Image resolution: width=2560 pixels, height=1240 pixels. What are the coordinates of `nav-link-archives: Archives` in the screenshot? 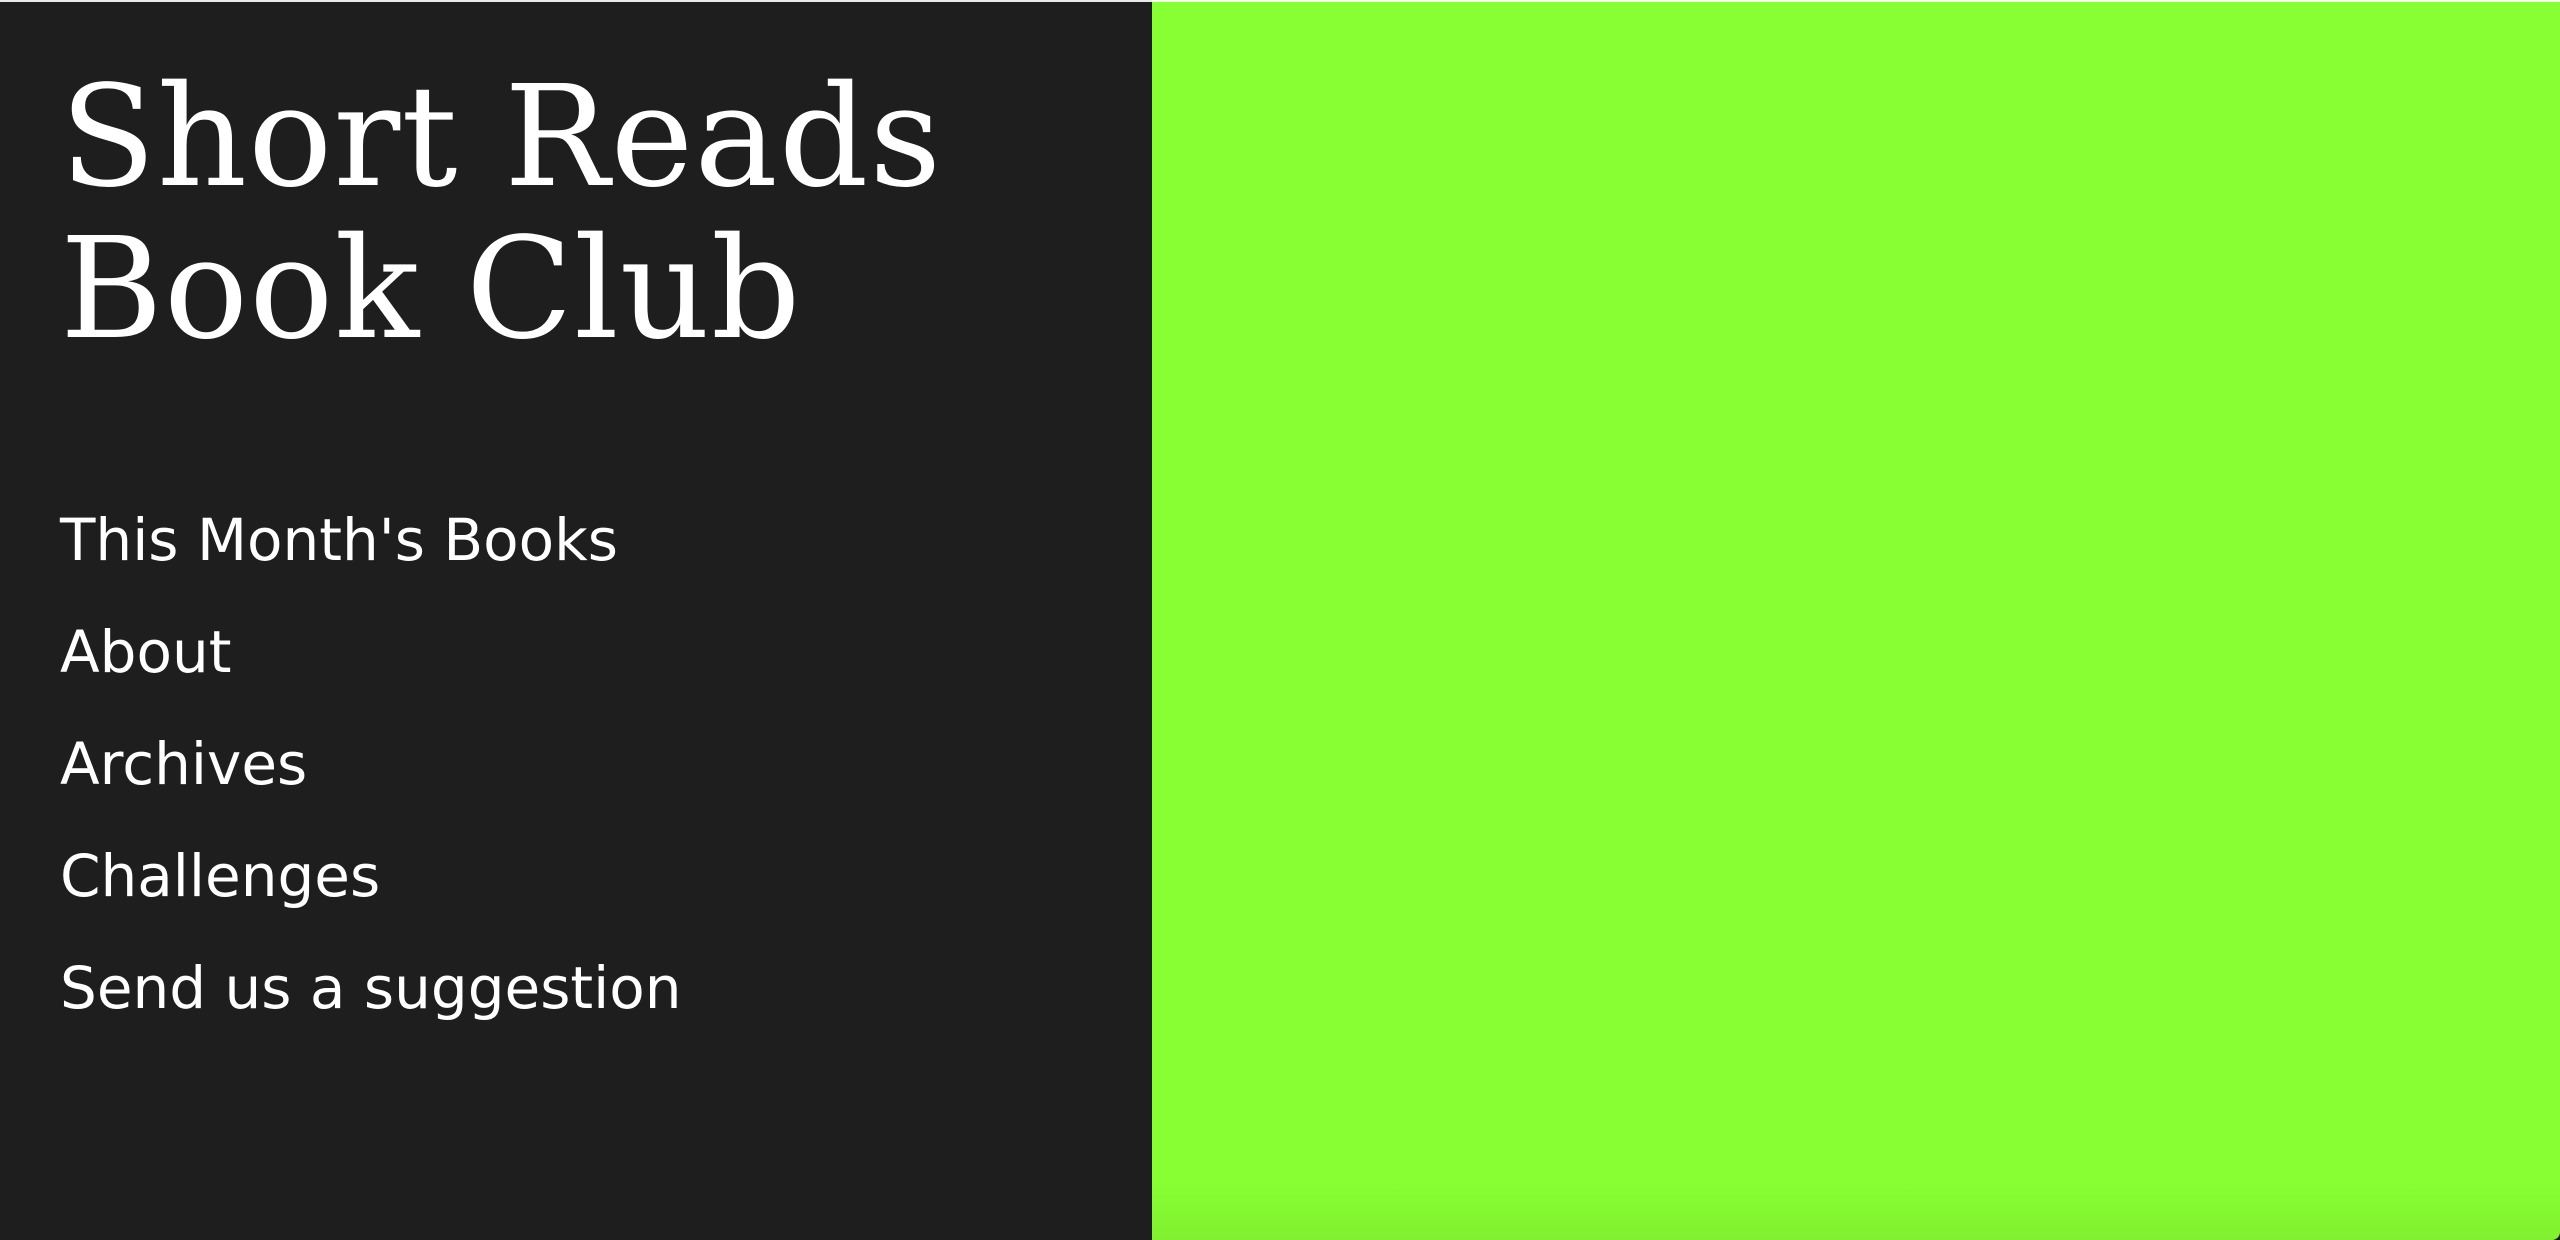 It's located at (183, 764).